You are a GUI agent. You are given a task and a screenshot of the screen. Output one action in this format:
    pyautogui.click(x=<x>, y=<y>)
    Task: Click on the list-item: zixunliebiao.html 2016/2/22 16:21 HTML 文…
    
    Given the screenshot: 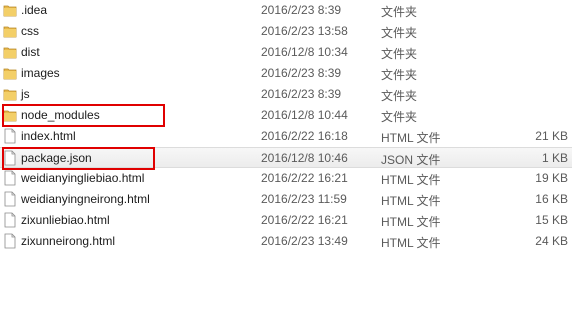 What is the action you would take?
    pyautogui.click(x=293, y=220)
    